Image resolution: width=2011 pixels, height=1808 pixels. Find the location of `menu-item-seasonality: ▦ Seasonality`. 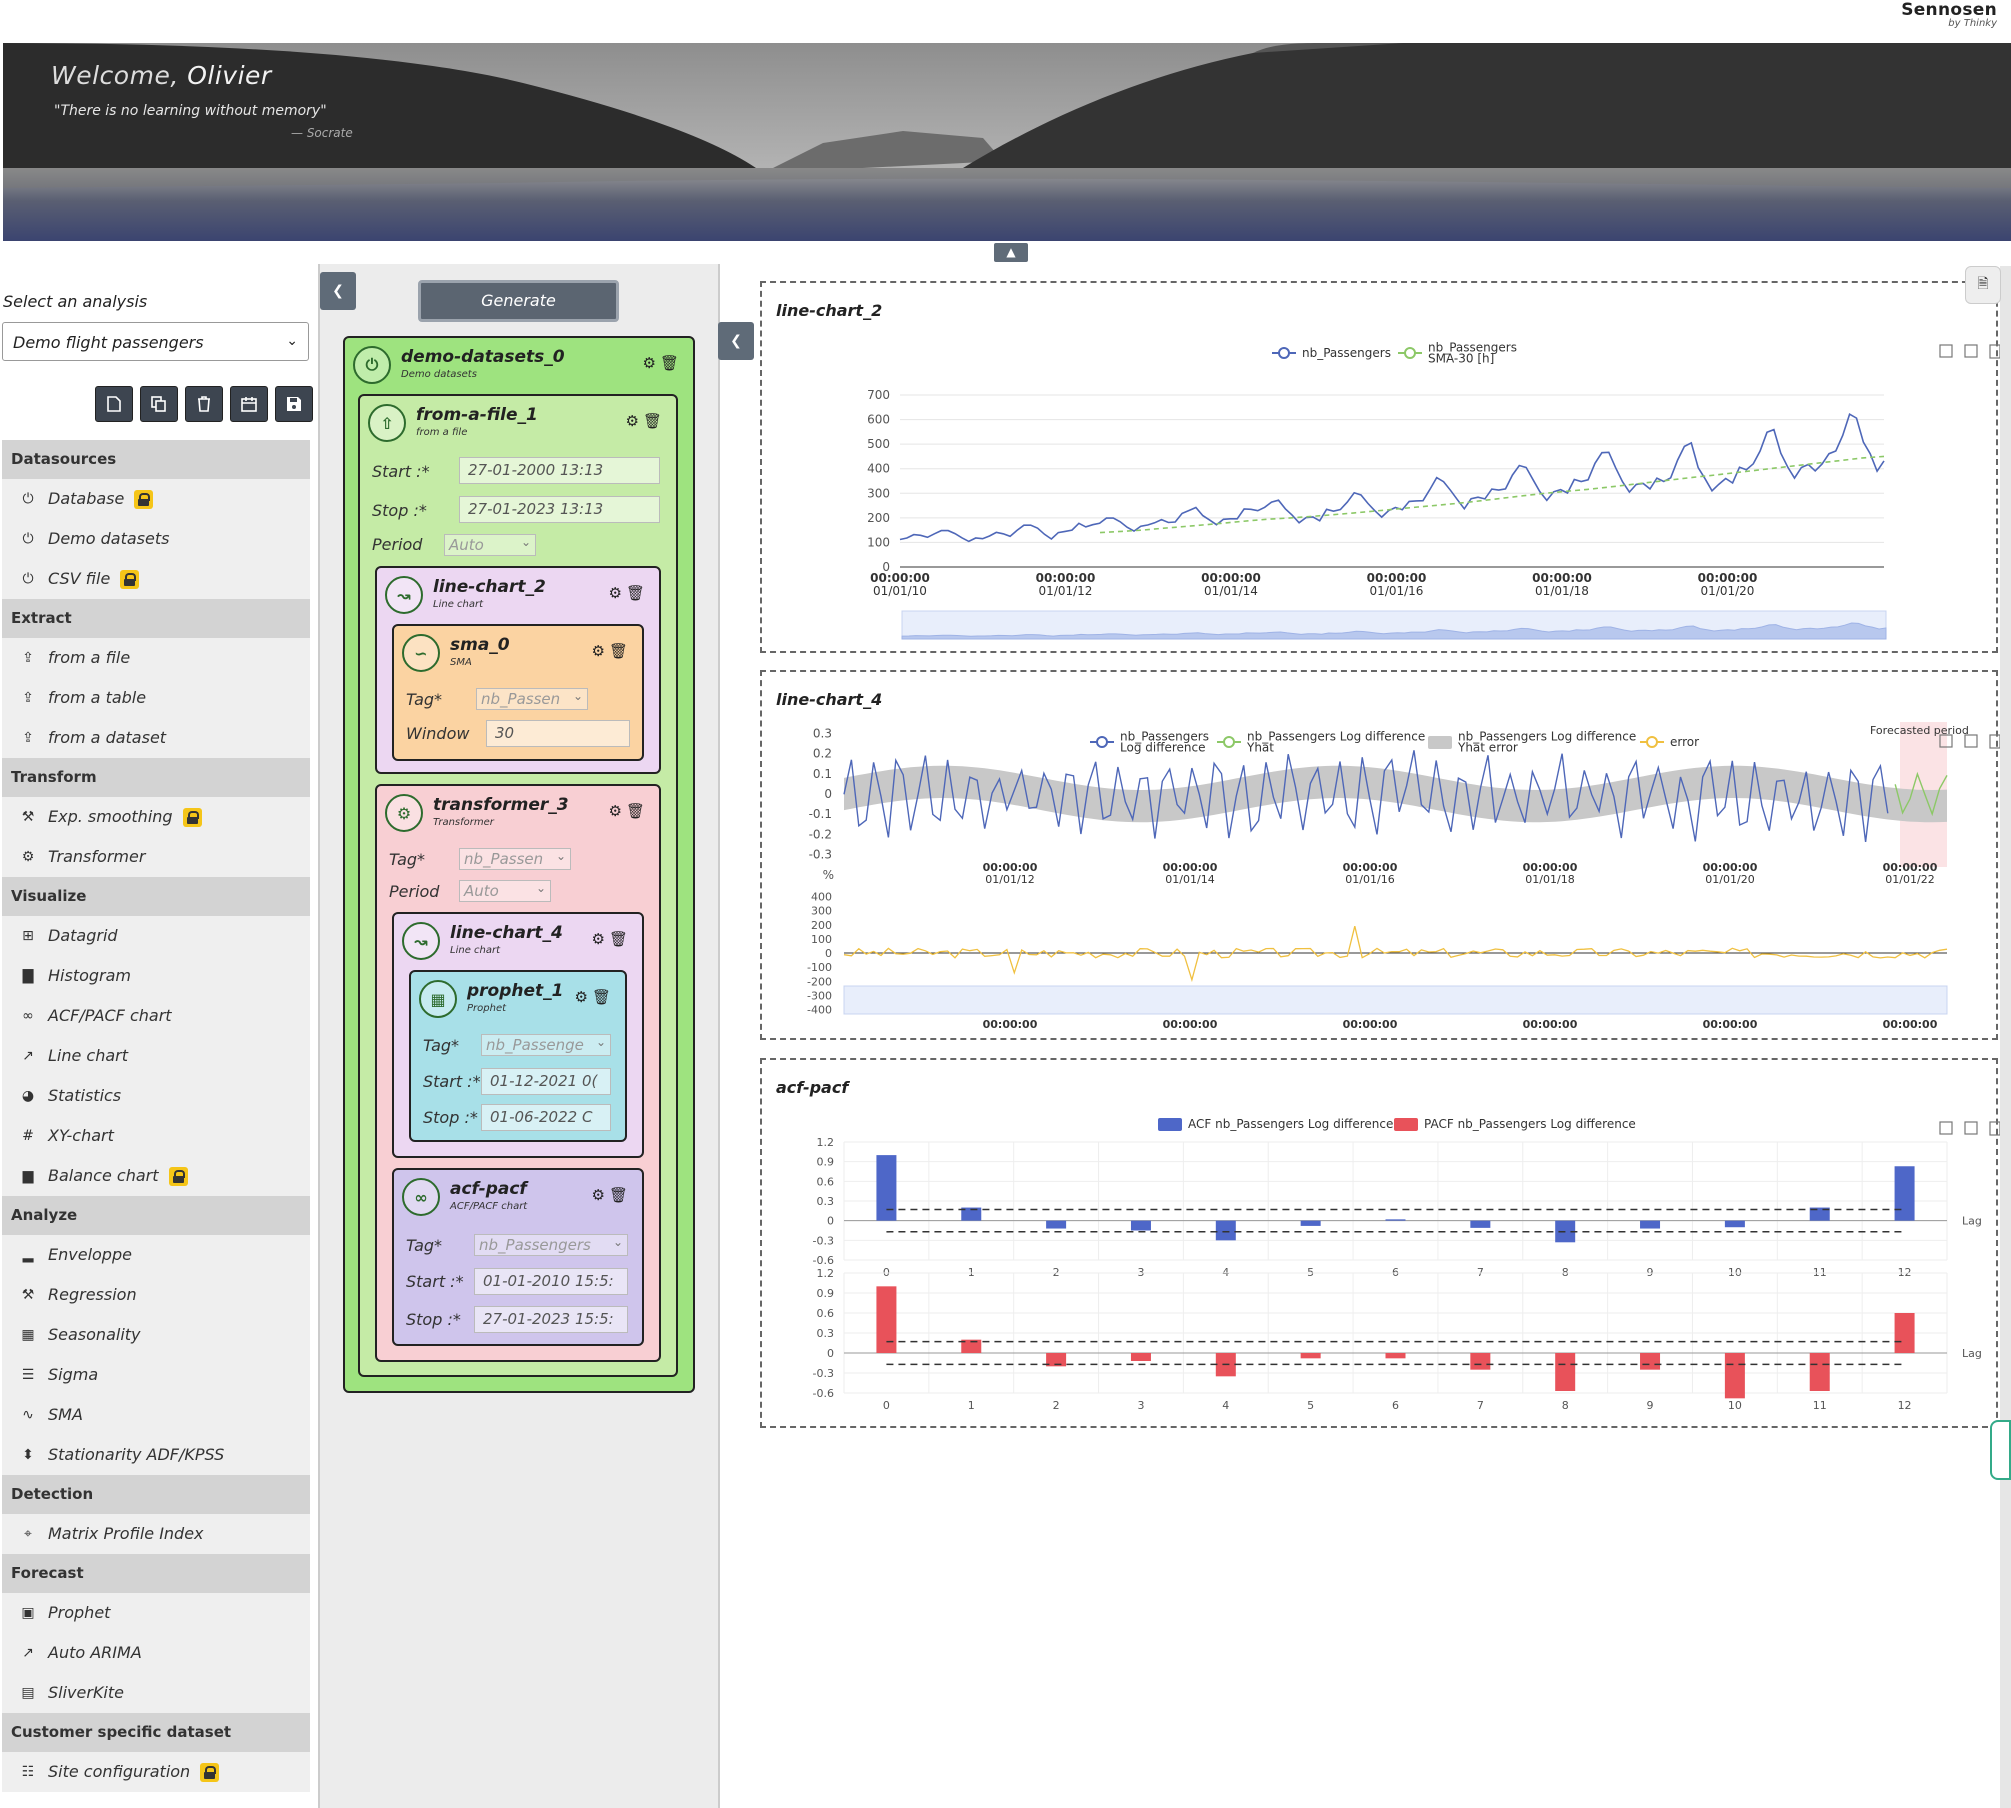

menu-item-seasonality: ▦ Seasonality is located at coordinates (156, 1335).